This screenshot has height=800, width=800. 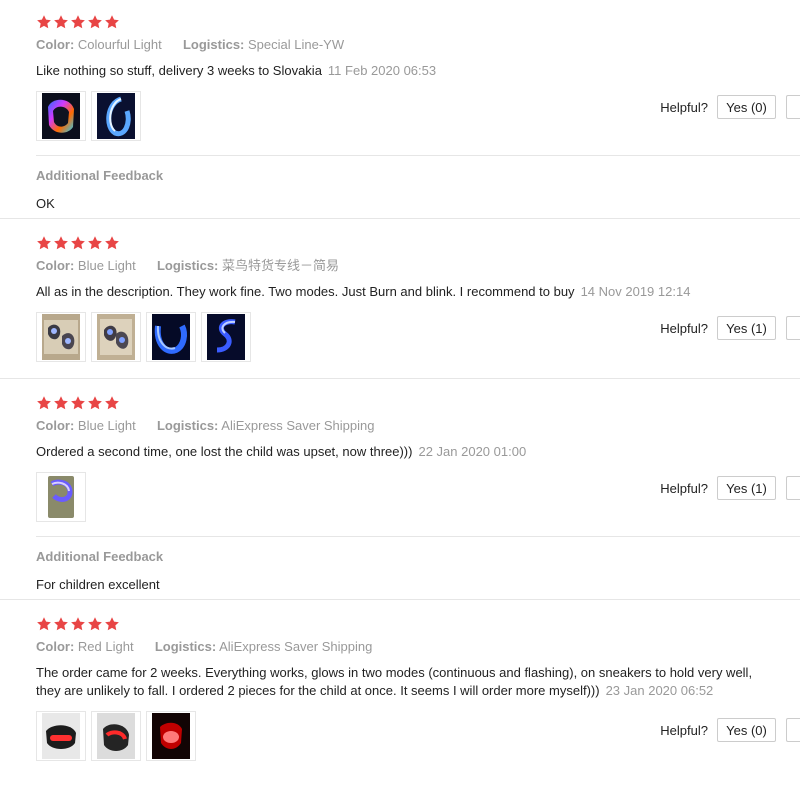 What do you see at coordinates (98, 584) in the screenshot?
I see `additional-feedback-text: For children excellent` at bounding box center [98, 584].